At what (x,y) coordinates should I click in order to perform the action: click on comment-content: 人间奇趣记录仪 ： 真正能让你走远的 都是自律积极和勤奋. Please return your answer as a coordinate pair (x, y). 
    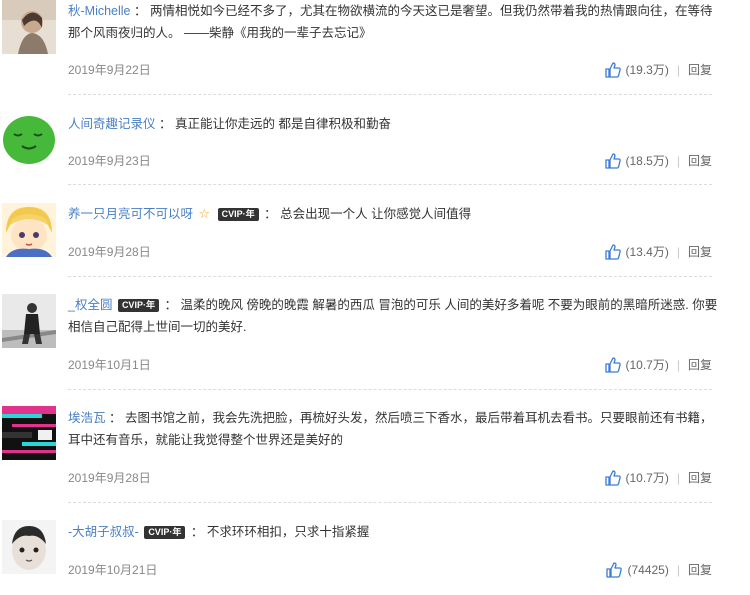
    Looking at the image, I should click on (393, 124).